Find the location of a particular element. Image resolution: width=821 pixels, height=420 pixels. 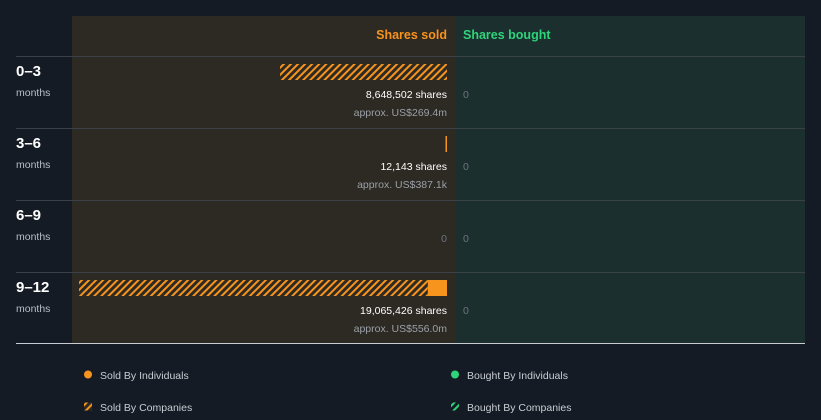

legend-label: Sold By Individuals is located at coordinates (144, 376).